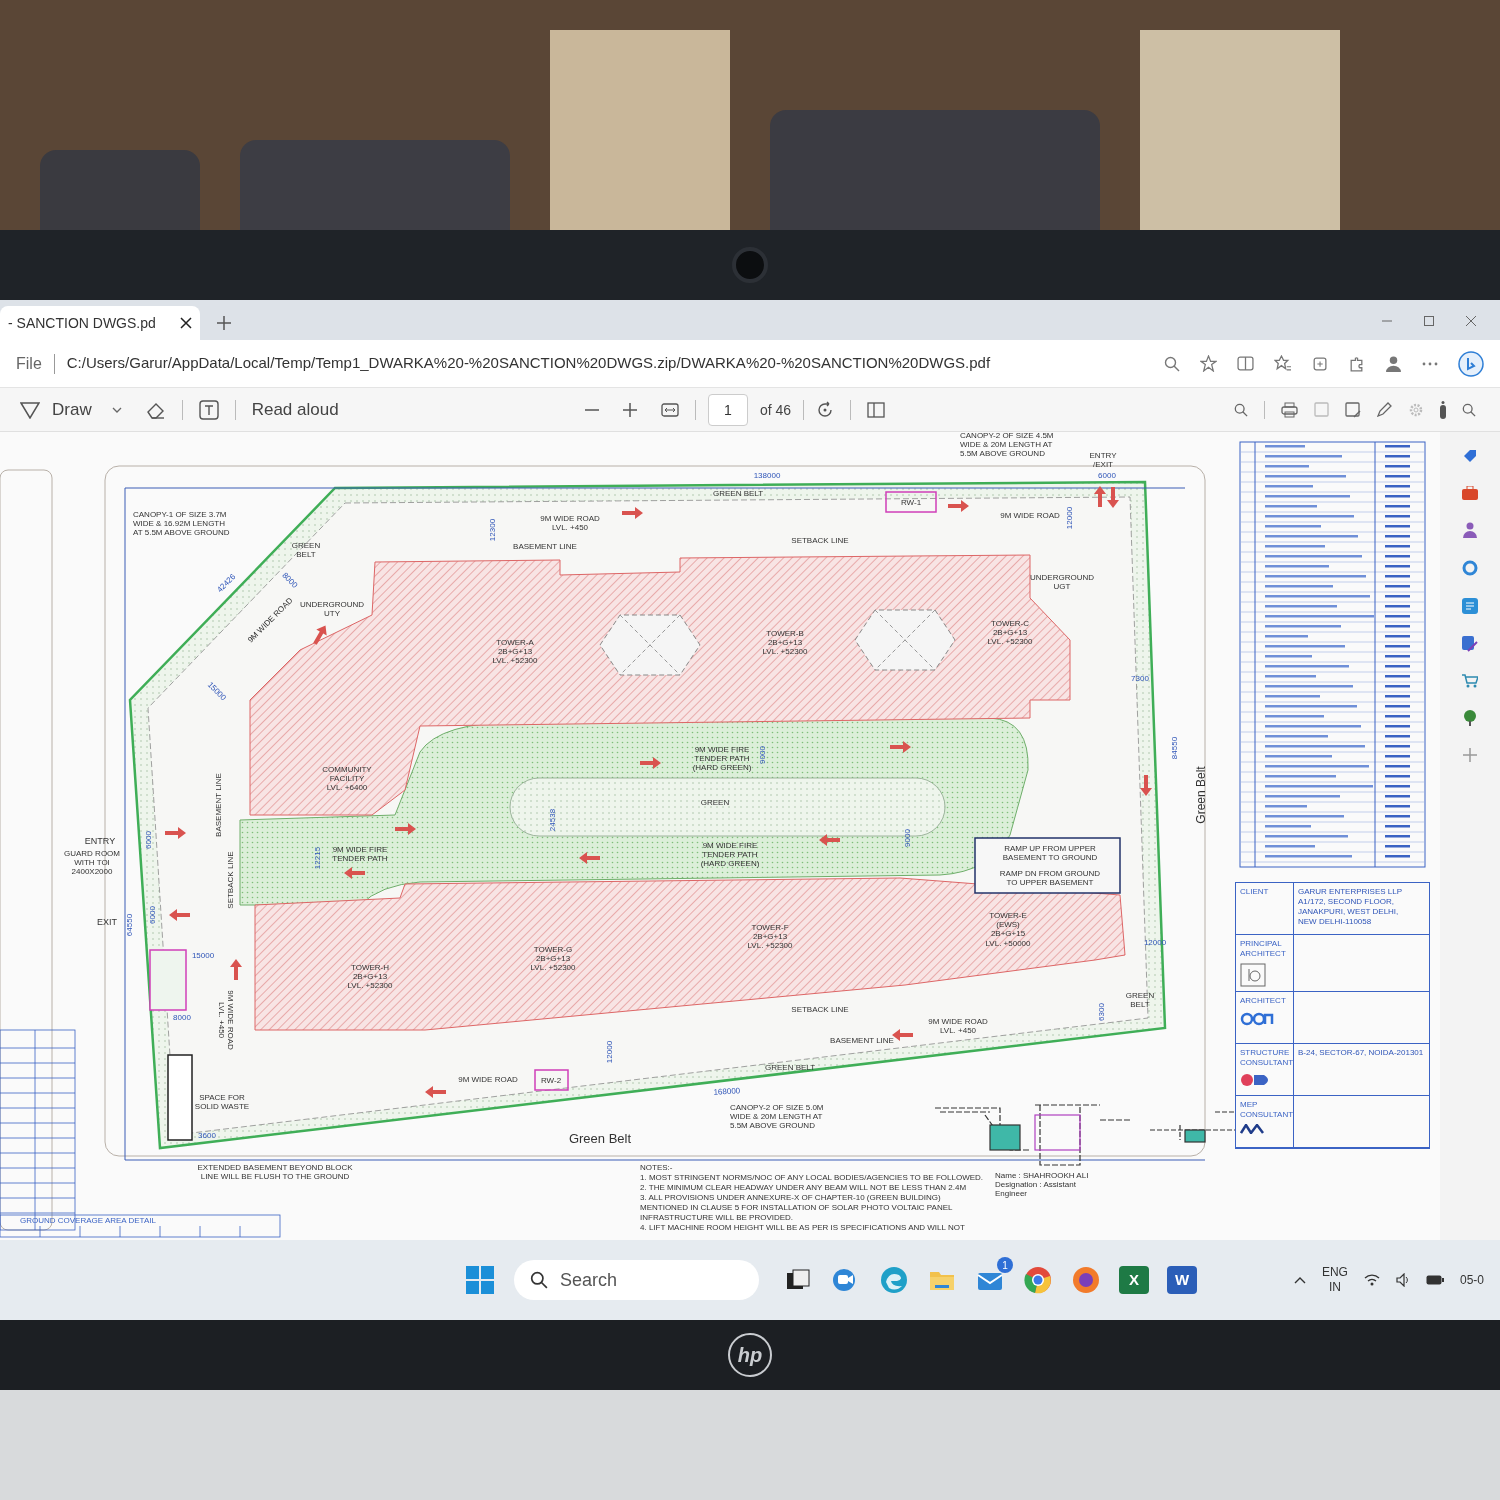  Describe the element at coordinates (1470, 493) in the screenshot. I see `briefcase-icon` at that location.